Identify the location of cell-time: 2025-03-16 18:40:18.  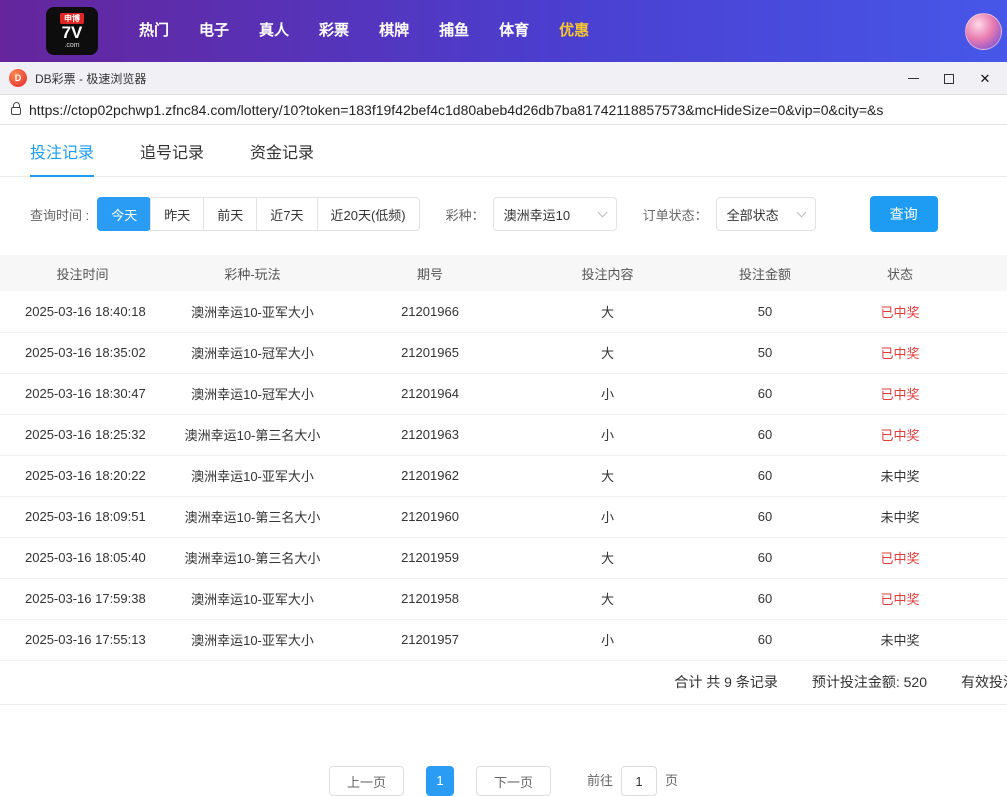
(82, 312).